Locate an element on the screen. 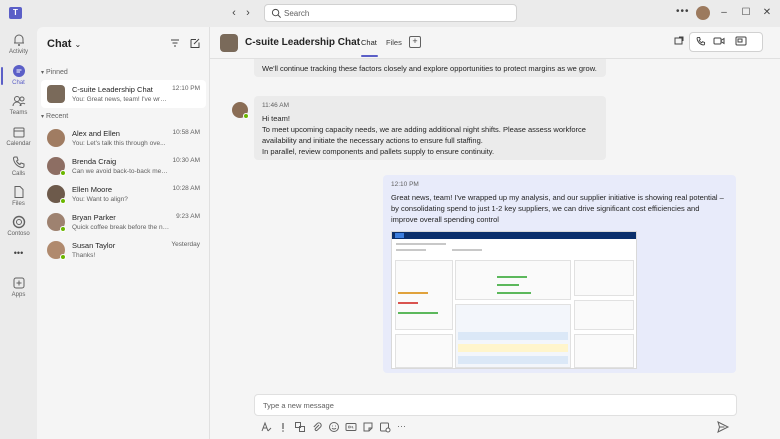 The width and height of the screenshot is (780, 439). new-chat-icon is located at coordinates (195, 43).